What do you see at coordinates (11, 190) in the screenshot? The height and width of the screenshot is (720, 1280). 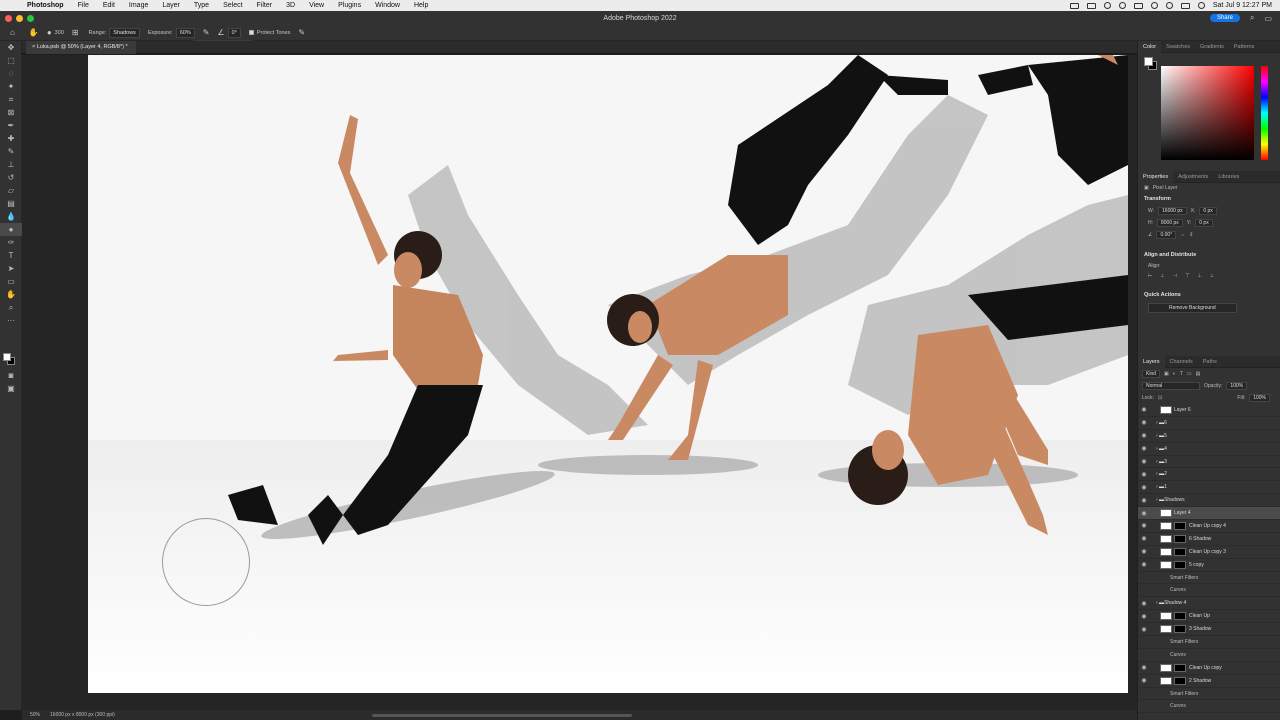 I see `eraser-tool-icon: ▱` at bounding box center [11, 190].